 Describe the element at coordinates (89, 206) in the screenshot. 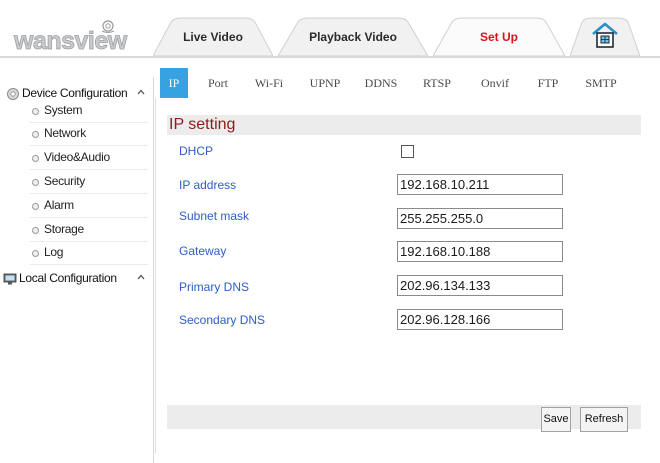

I see `sidebar-item-alarm: Alarm` at that location.